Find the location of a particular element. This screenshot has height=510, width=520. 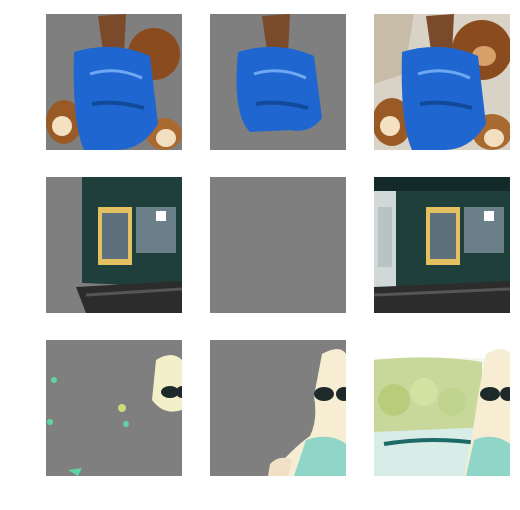

grid-cell-r3-c3-original is located at coordinates (442, 408).